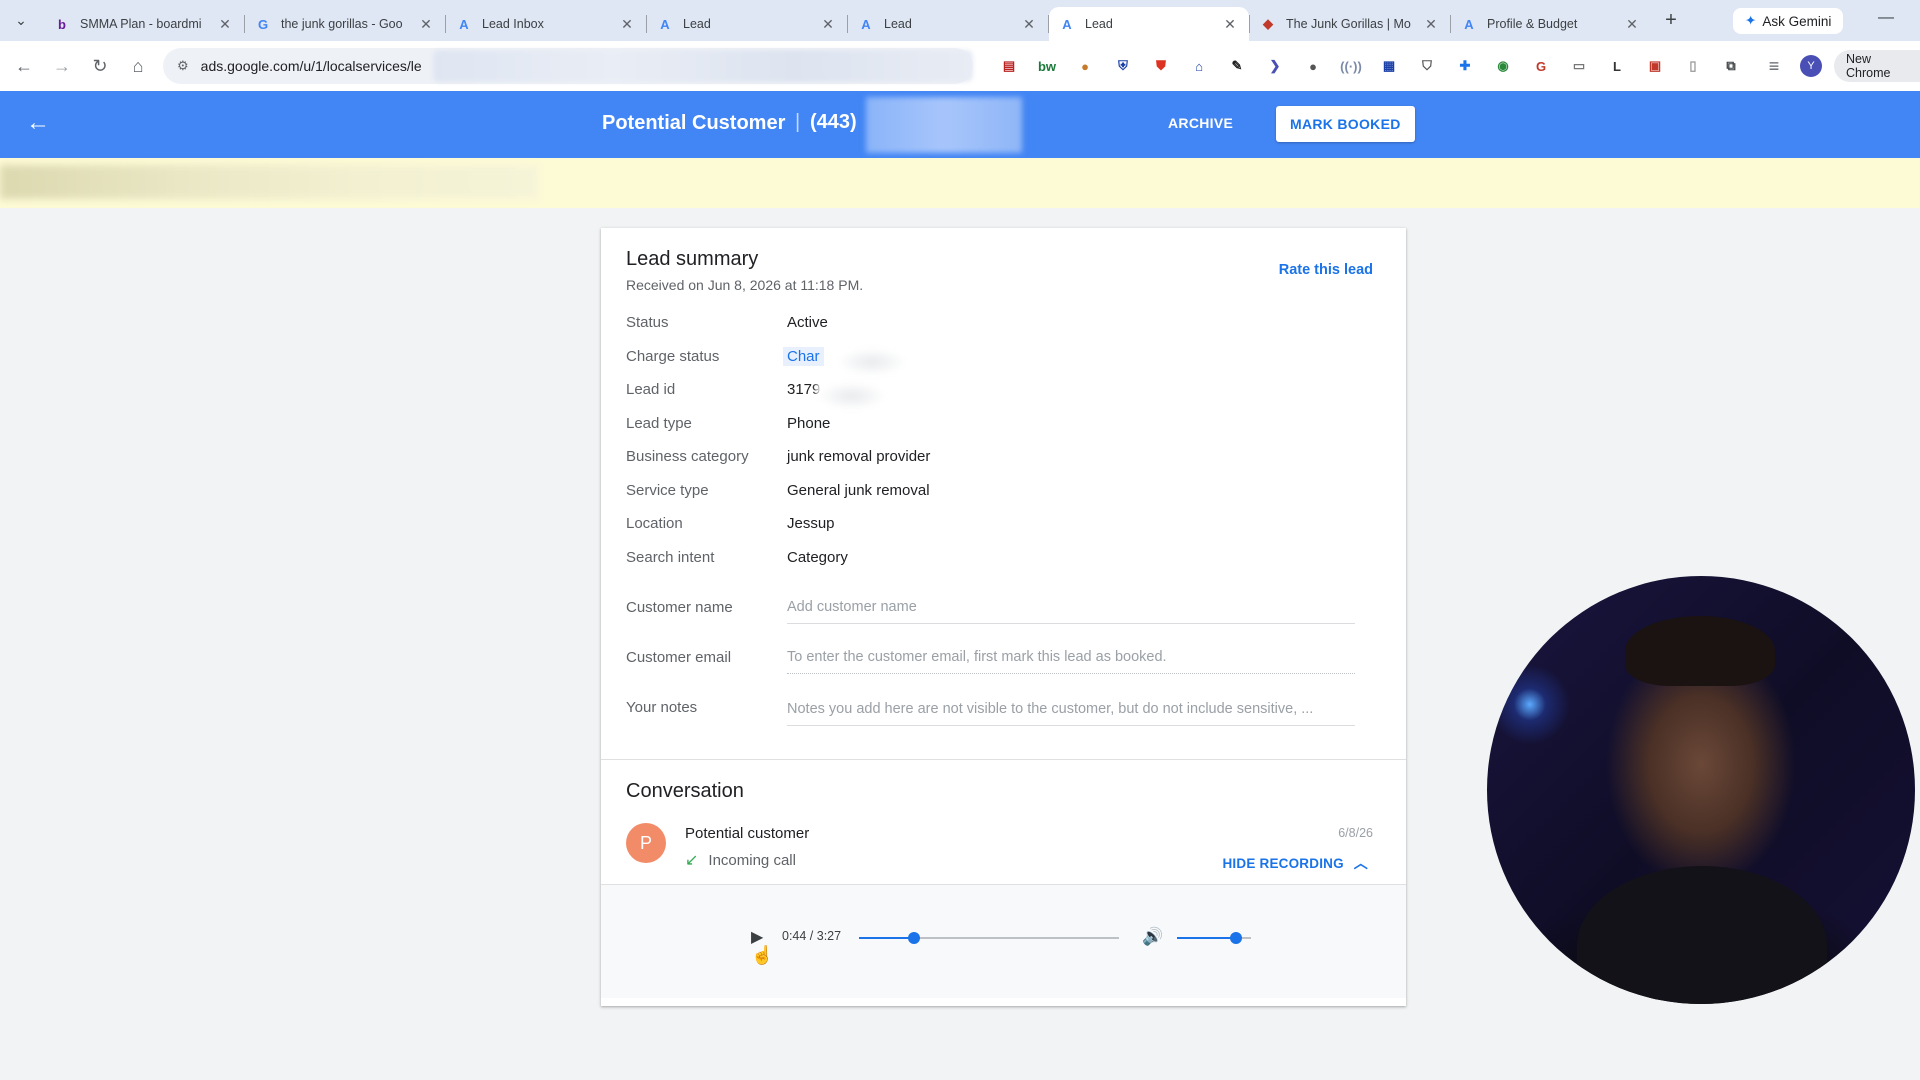 The width and height of the screenshot is (1920, 1080). Describe the element at coordinates (1774, 66) in the screenshot. I see `reading-list-icon: ≡` at that location.